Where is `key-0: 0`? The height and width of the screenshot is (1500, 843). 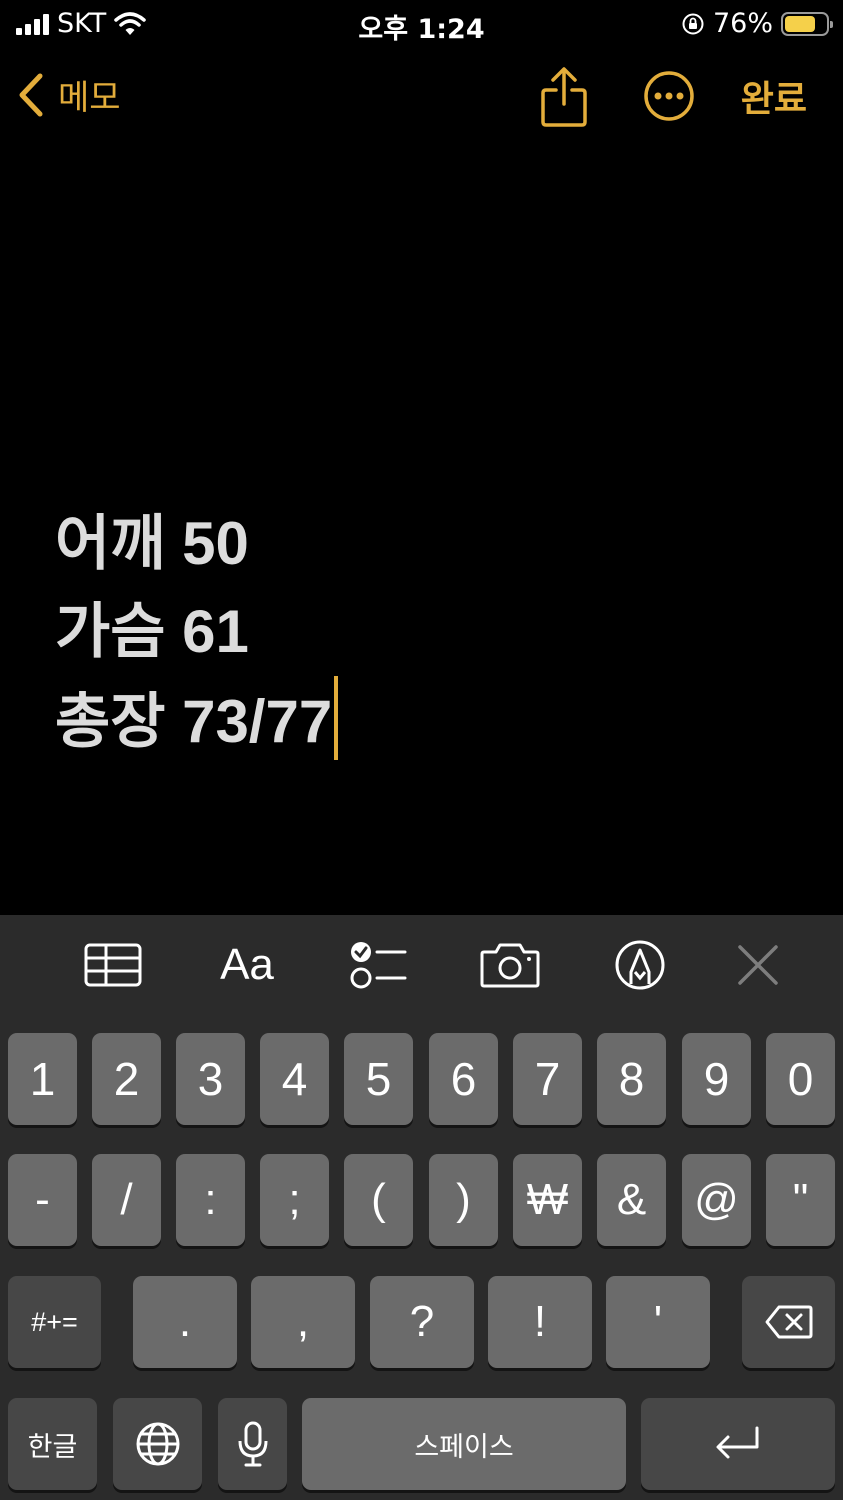 key-0: 0 is located at coordinates (800, 1079).